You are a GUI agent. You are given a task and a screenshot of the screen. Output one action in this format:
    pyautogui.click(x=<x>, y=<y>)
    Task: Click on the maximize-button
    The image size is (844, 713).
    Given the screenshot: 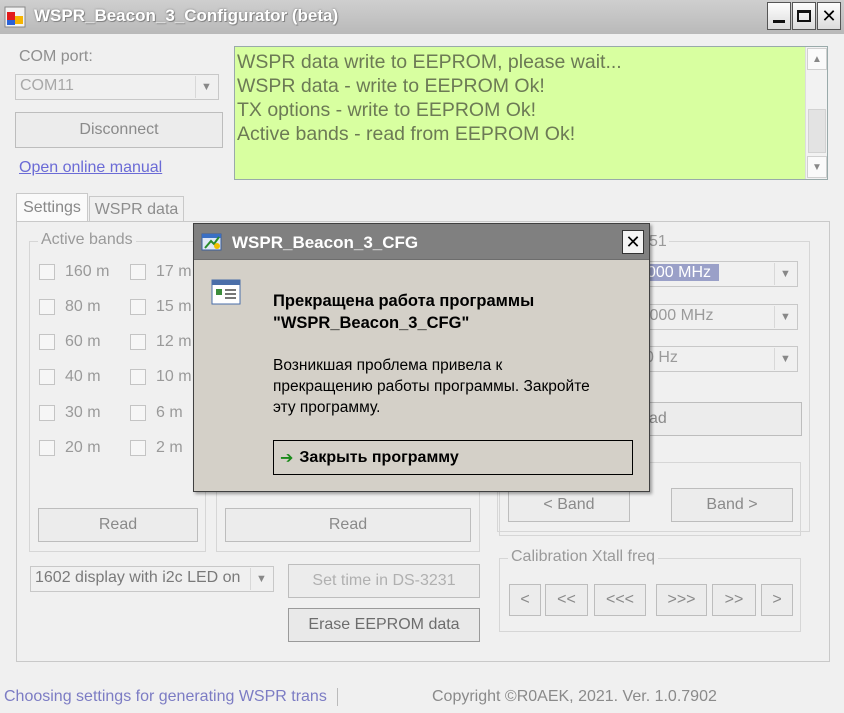 What is the action you would take?
    pyautogui.click(x=804, y=16)
    